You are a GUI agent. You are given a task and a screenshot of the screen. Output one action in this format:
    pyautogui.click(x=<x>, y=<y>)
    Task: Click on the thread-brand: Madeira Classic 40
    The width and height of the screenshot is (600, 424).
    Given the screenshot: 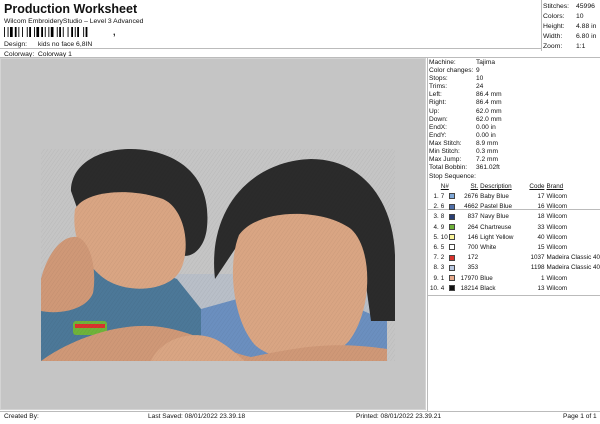 What is the action you would take?
    pyautogui.click(x=573, y=268)
    